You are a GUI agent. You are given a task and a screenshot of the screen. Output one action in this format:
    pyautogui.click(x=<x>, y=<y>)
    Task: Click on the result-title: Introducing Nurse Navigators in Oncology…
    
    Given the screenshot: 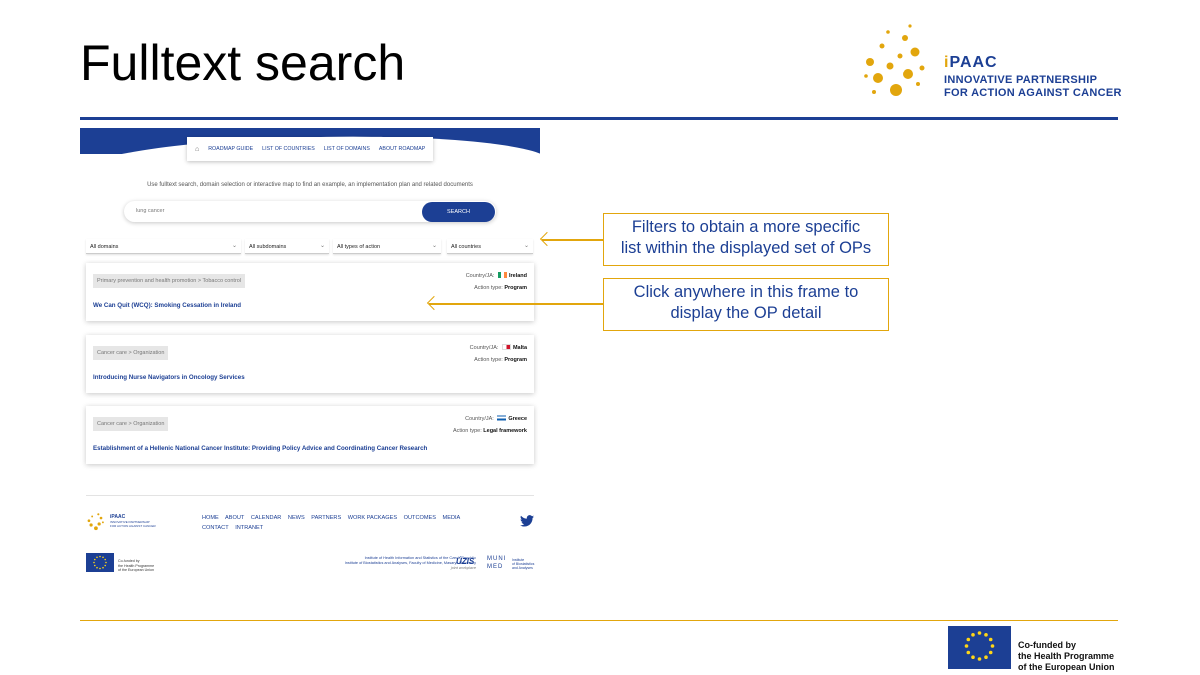 What is the action you would take?
    pyautogui.click(x=169, y=377)
    